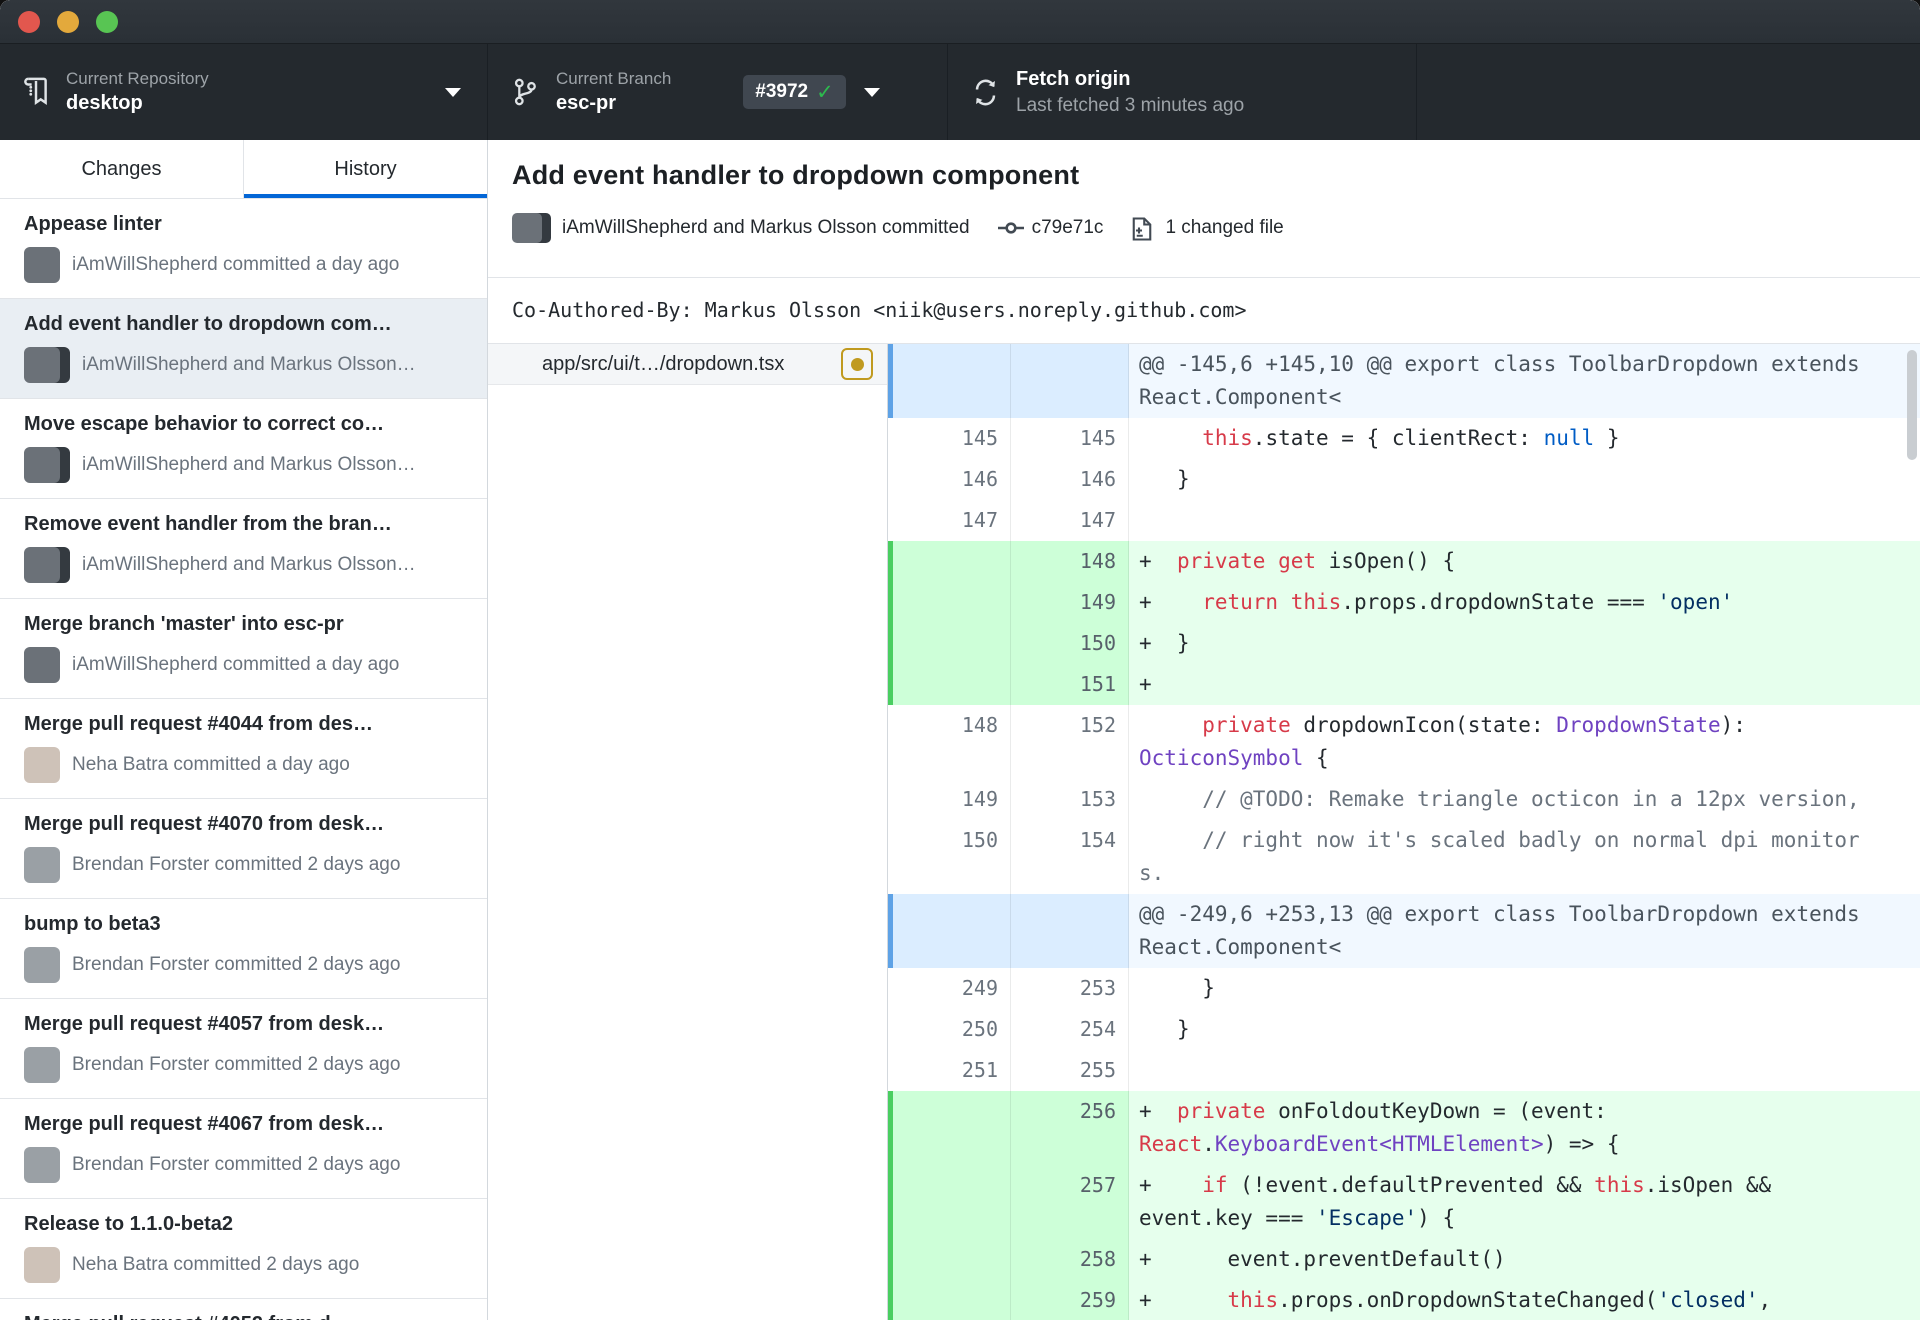 The image size is (1920, 1320). I want to click on view-tabs: Changes History, so click(243, 169).